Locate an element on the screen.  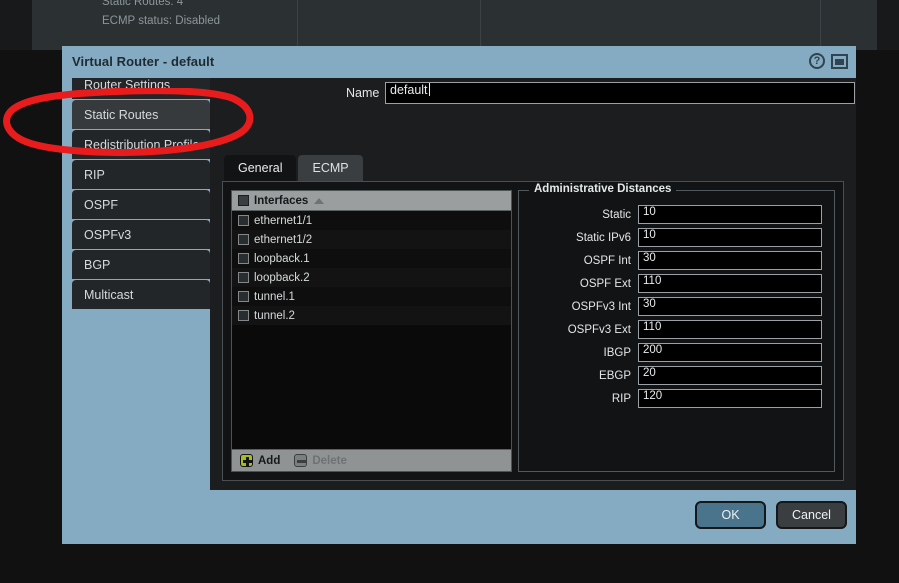
field-label: OSPFv3 Int is located at coordinates (601, 306).